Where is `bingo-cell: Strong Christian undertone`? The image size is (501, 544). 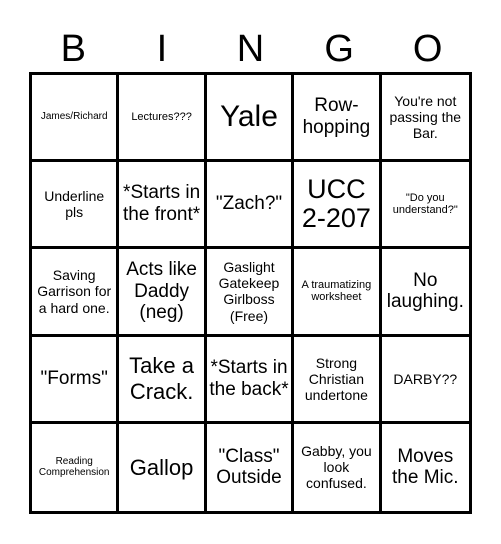 bingo-cell: Strong Christian undertone is located at coordinates (338, 380).